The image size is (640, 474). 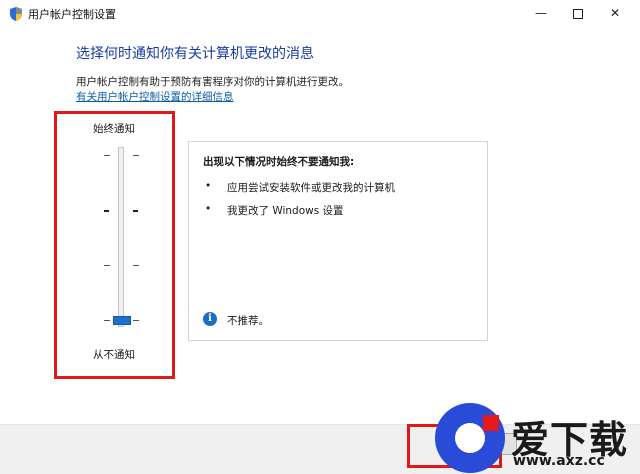 What do you see at coordinates (248, 321) in the screenshot?
I see `not-recommended-note: 不推荐。` at bounding box center [248, 321].